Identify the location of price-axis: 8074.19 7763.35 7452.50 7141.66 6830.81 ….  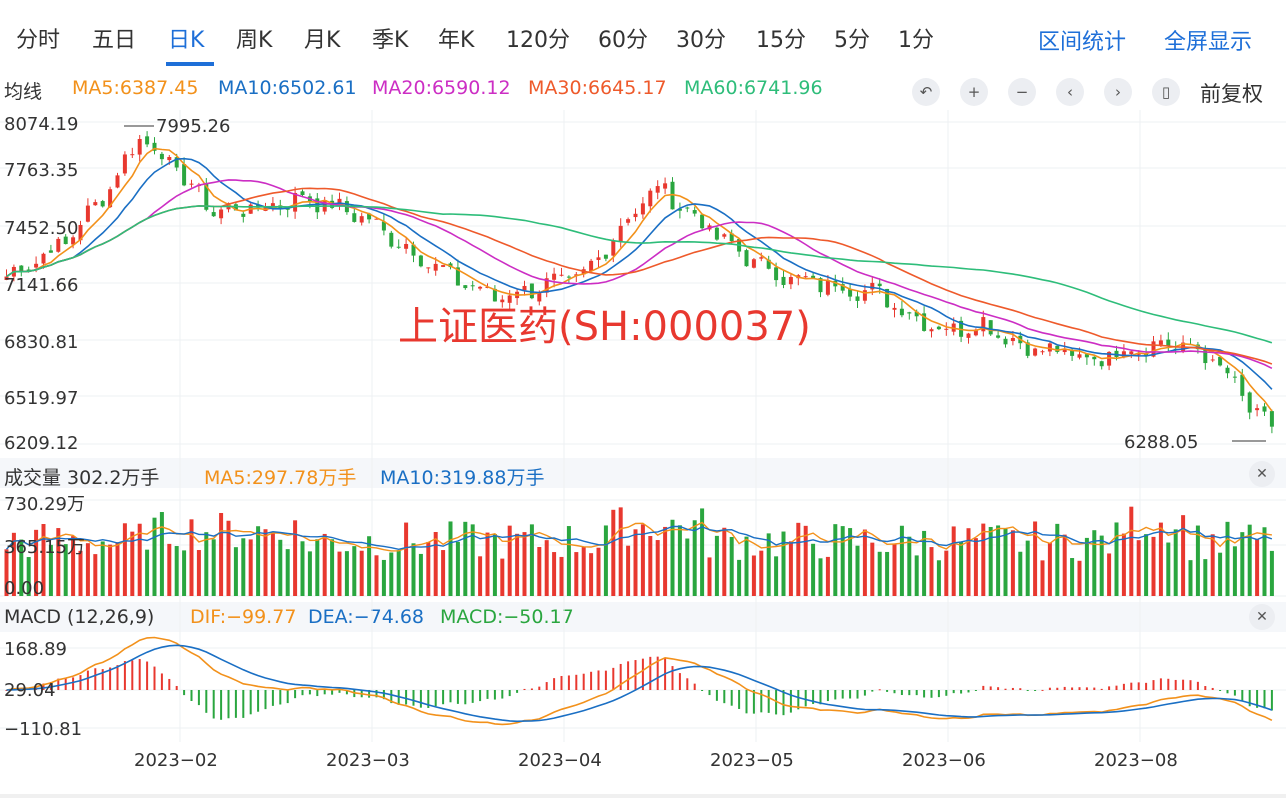
(41, 284).